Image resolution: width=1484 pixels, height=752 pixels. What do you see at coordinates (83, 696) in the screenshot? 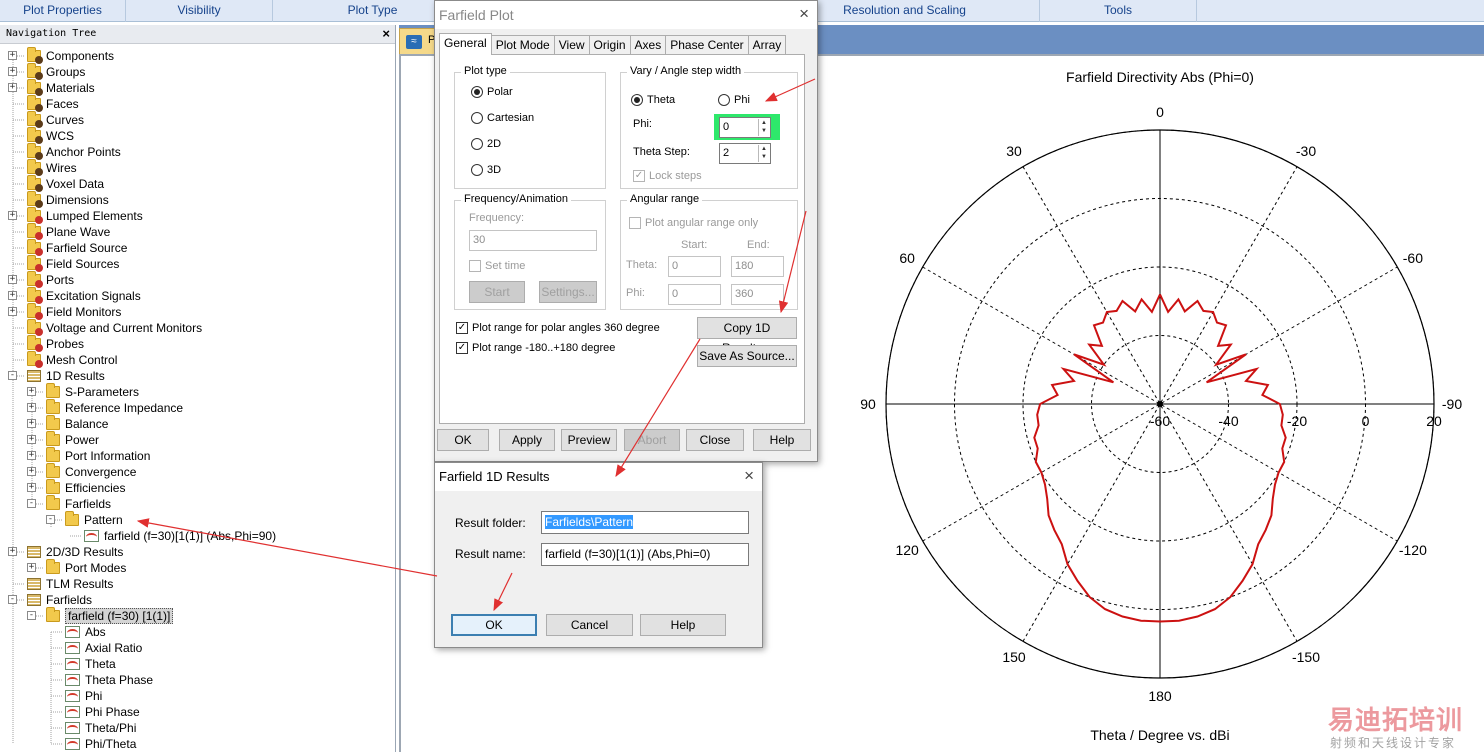
I see `tree-item-phi: Phi` at bounding box center [83, 696].